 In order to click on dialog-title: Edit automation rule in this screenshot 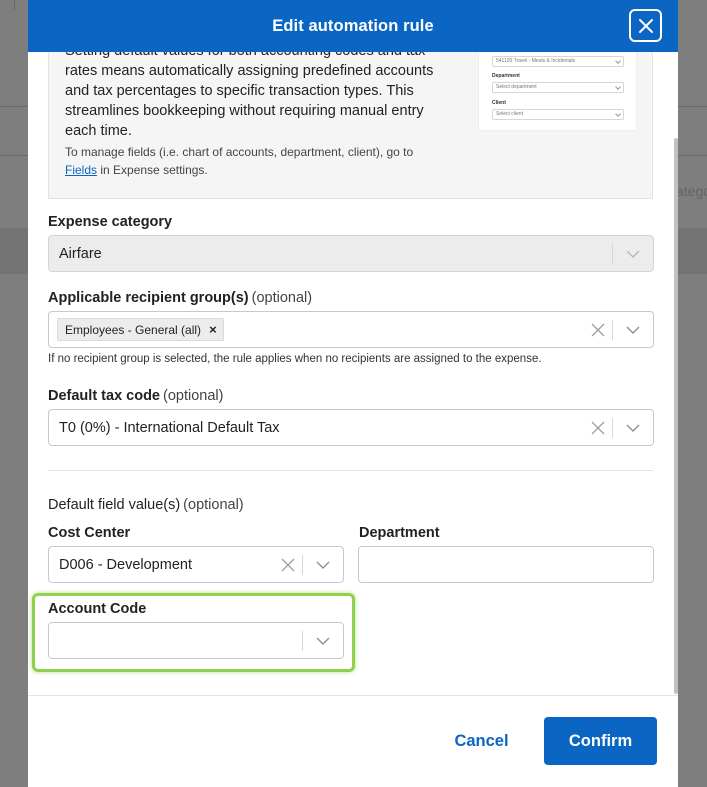, I will do `click(353, 25)`.